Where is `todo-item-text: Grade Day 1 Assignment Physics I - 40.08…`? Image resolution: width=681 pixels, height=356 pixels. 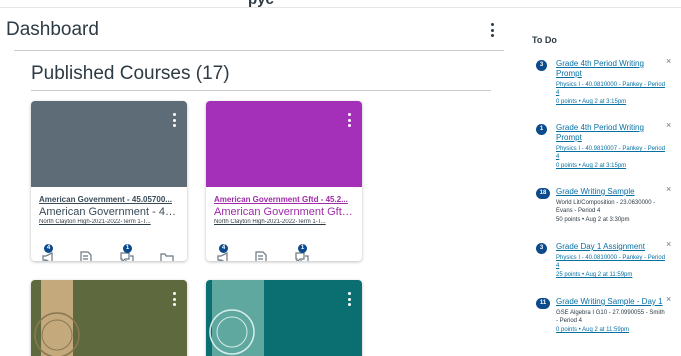
todo-item-text: Grade Day 1 Assignment Physics I - 40.08… is located at coordinates (611, 260).